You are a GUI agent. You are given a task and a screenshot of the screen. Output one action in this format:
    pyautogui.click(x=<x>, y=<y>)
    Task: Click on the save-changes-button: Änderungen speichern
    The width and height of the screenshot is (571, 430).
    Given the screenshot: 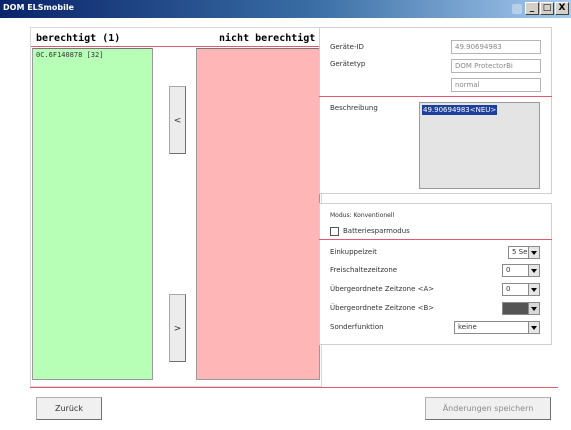 What is the action you would take?
    pyautogui.click(x=488, y=408)
    